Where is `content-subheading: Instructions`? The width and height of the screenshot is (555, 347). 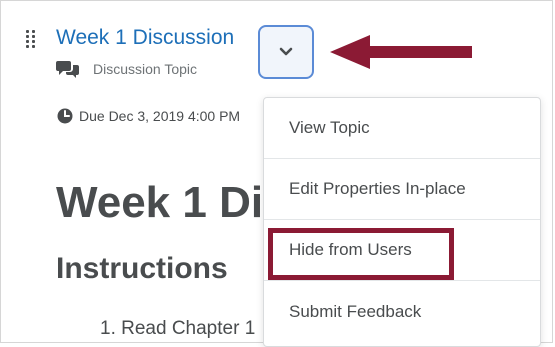 content-subheading: Instructions is located at coordinates (142, 268).